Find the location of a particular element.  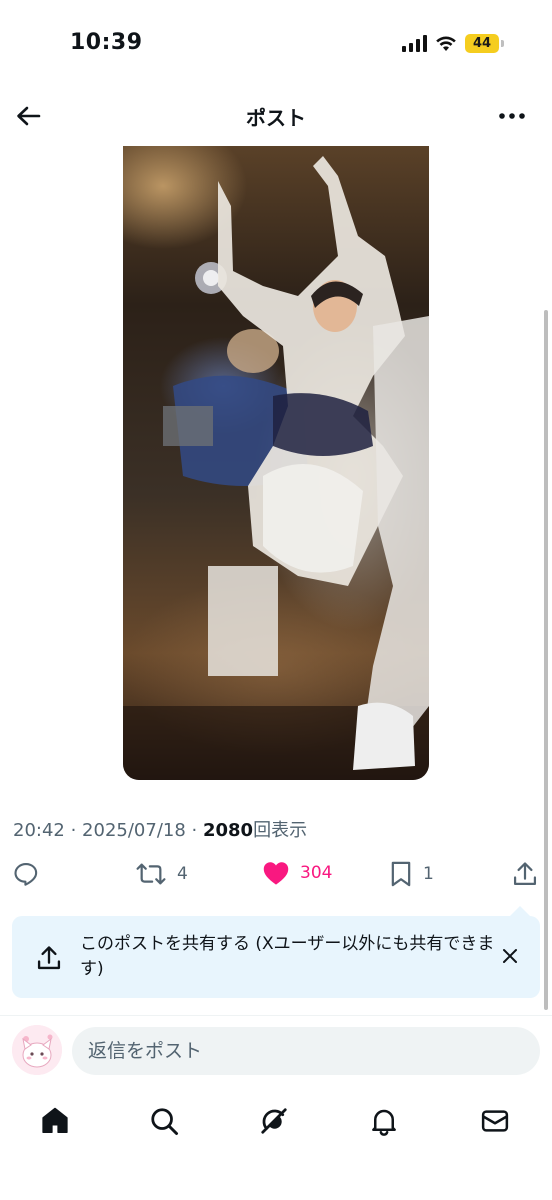

close-icon is located at coordinates (510, 956).